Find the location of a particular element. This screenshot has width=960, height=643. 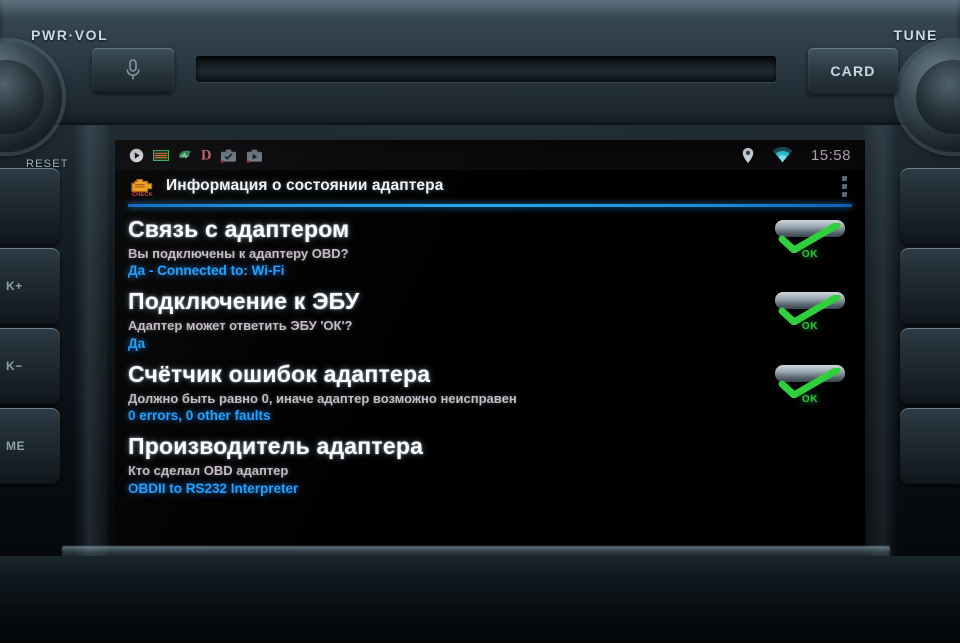

disc-slot is located at coordinates (486, 69).